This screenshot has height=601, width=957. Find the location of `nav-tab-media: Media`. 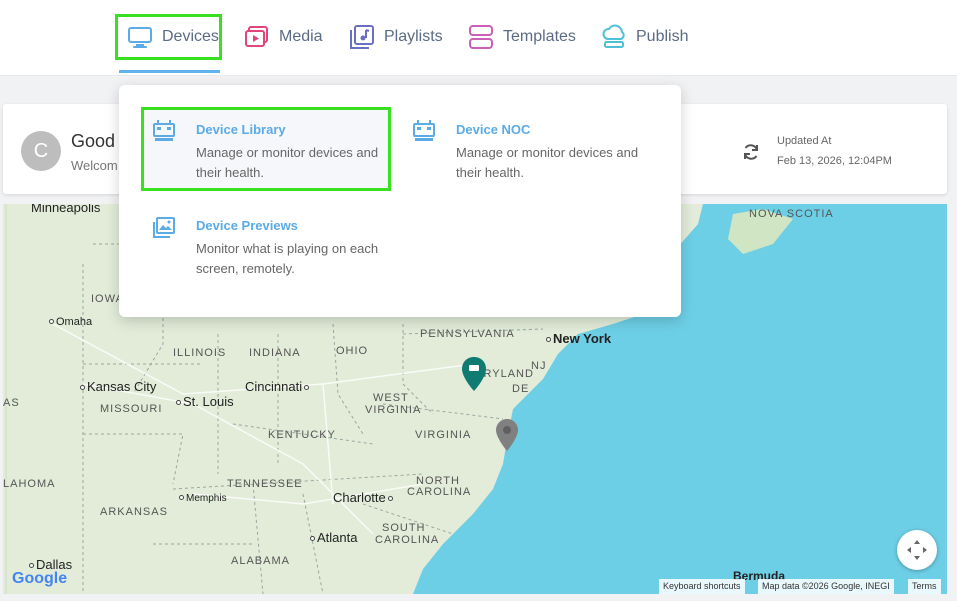

nav-tab-media: Media is located at coordinates (283, 37).